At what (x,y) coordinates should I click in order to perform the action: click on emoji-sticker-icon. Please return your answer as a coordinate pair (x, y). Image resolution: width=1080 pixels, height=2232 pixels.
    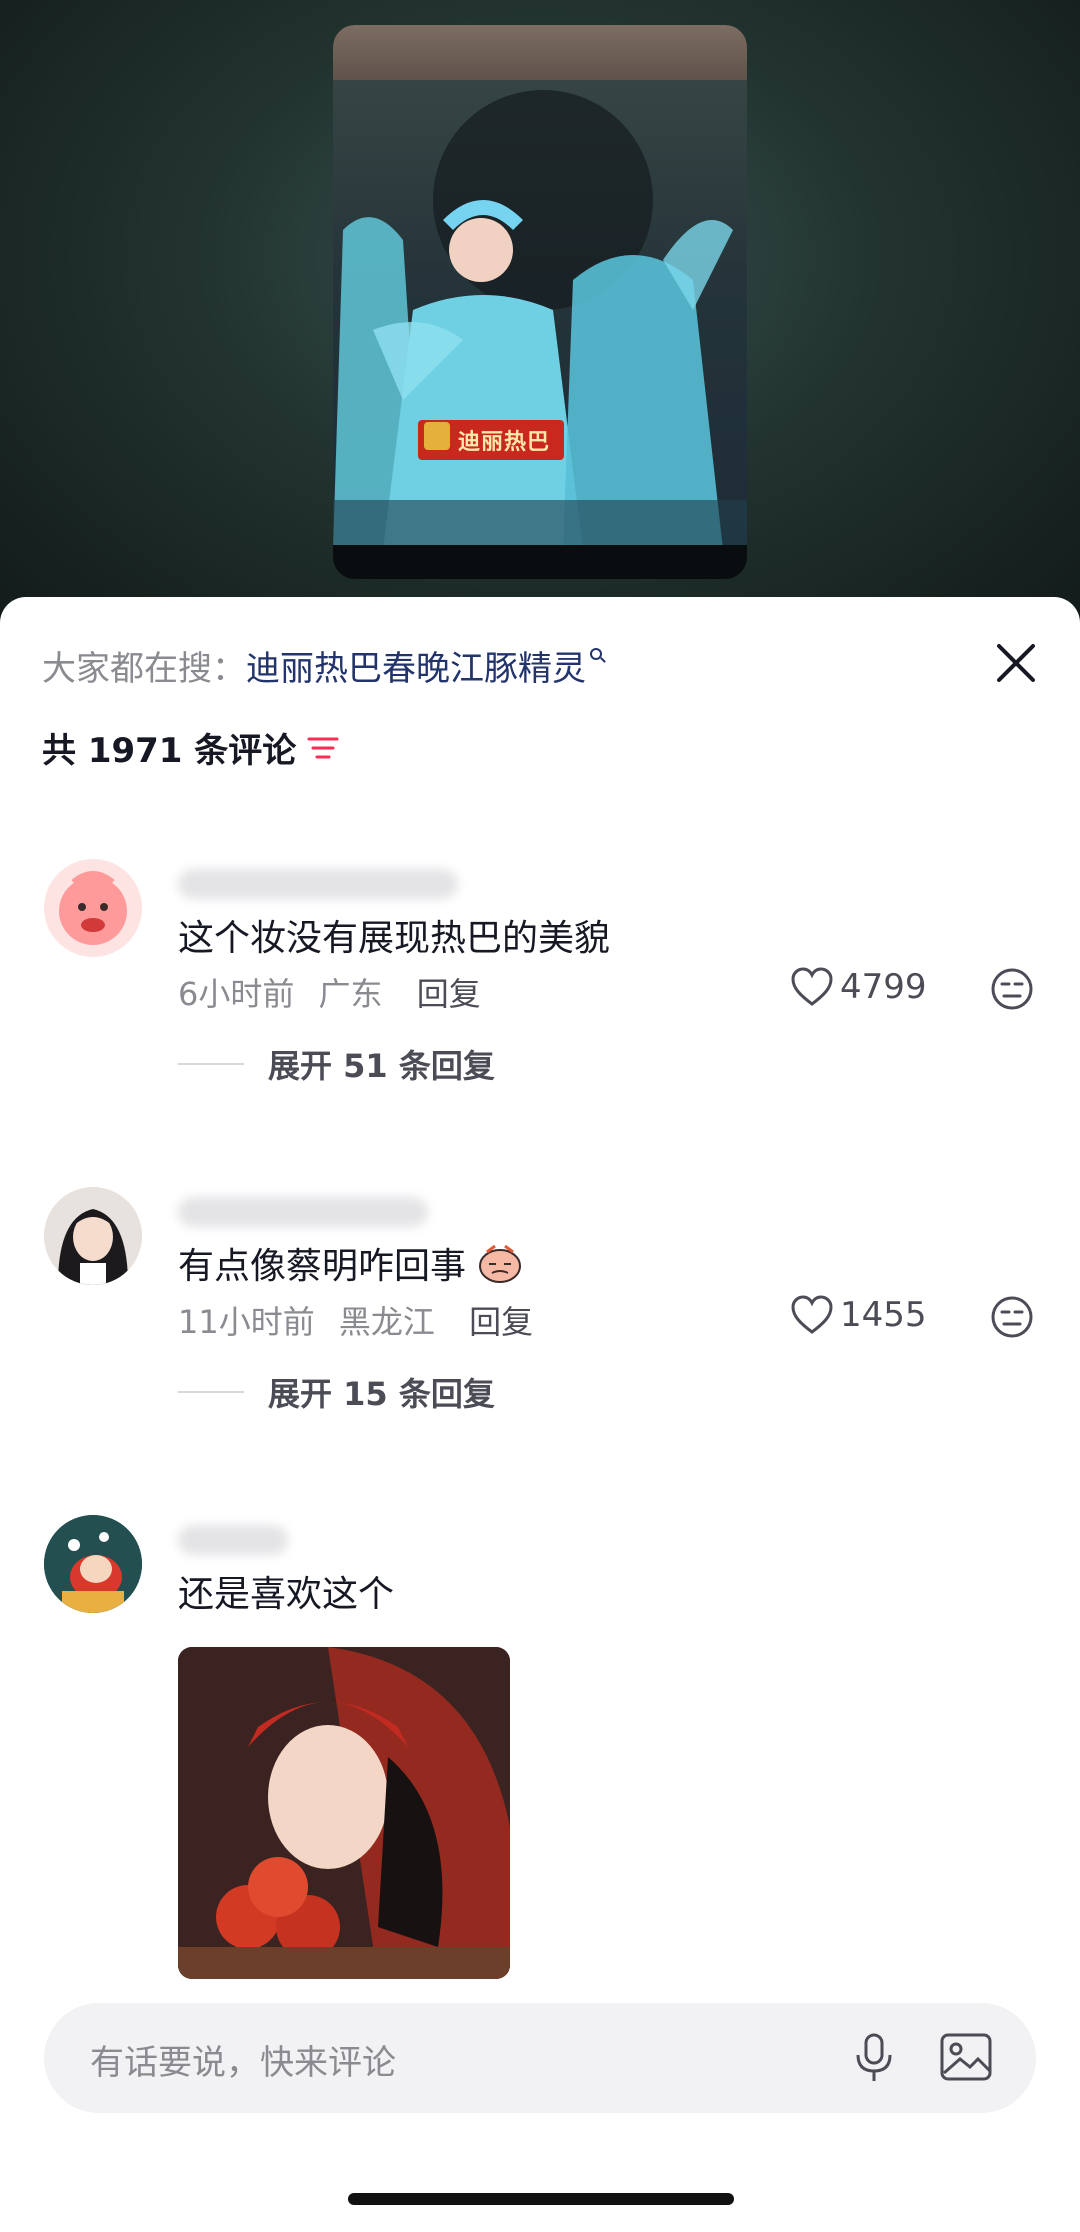
    Looking at the image, I should click on (500, 1263).